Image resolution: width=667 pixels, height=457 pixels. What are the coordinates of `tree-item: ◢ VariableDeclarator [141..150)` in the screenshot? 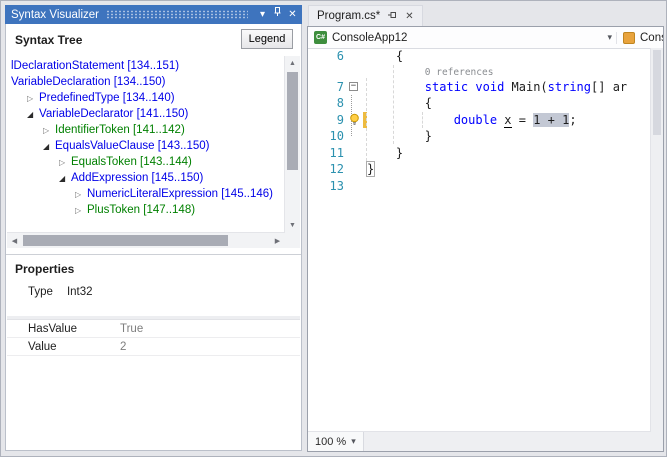 It's located at (146, 114).